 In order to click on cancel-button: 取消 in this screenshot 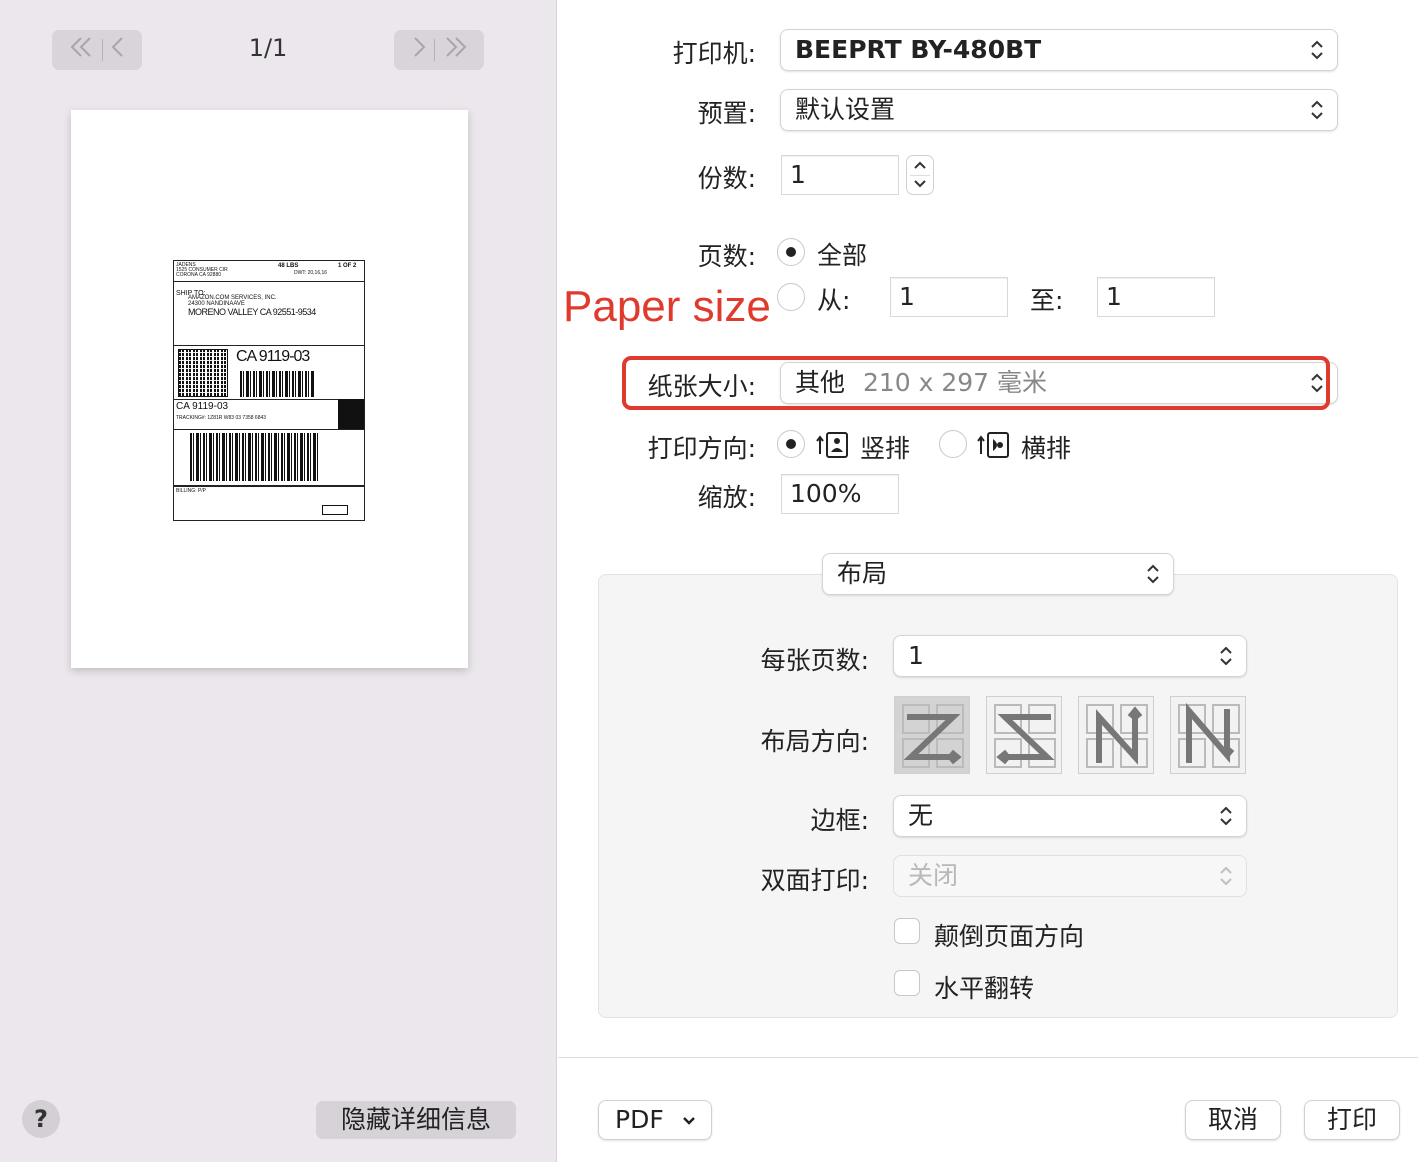, I will do `click(1233, 1120)`.